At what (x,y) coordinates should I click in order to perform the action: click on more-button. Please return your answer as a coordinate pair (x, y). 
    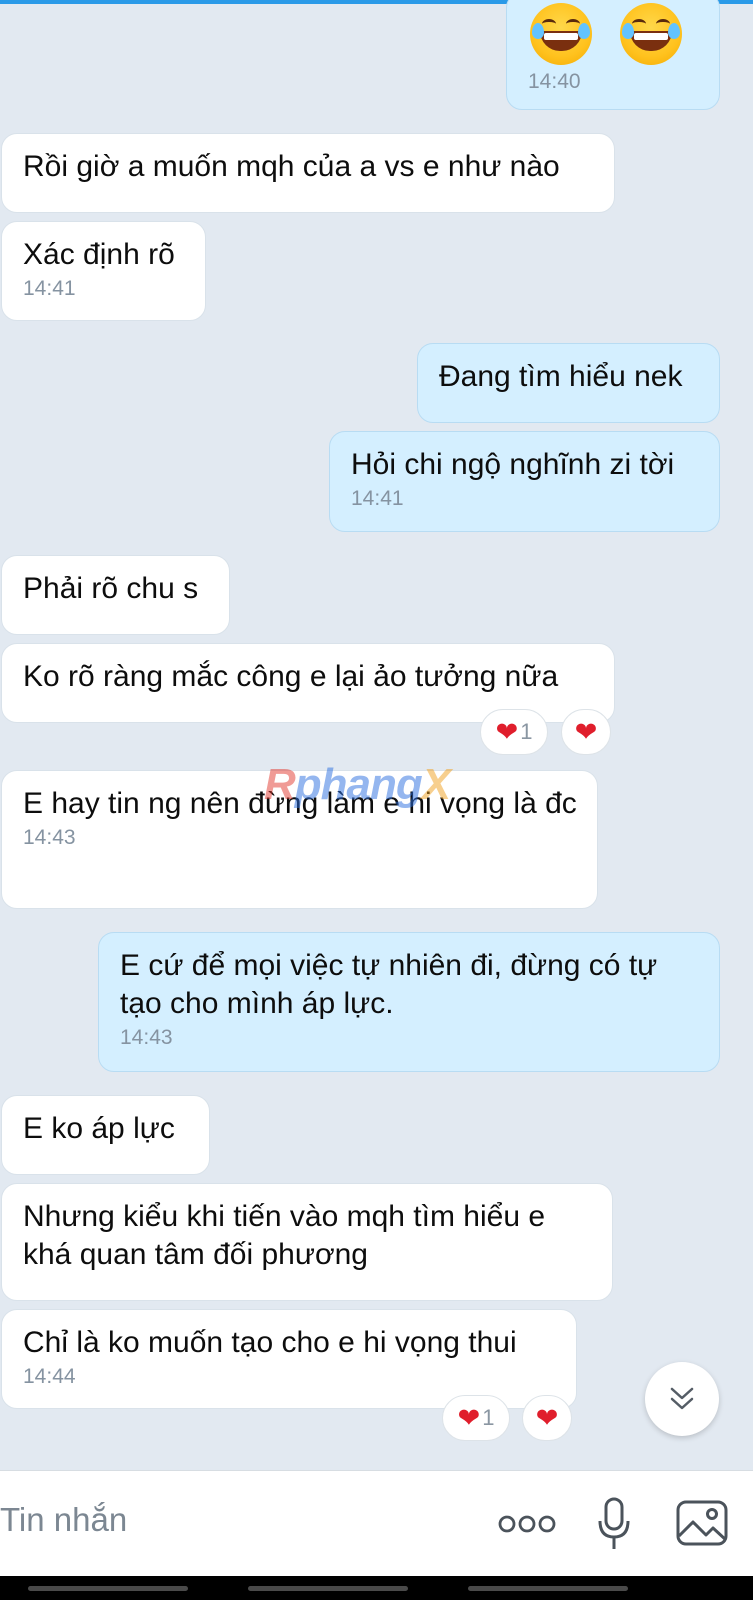
    Looking at the image, I should click on (527, 1524).